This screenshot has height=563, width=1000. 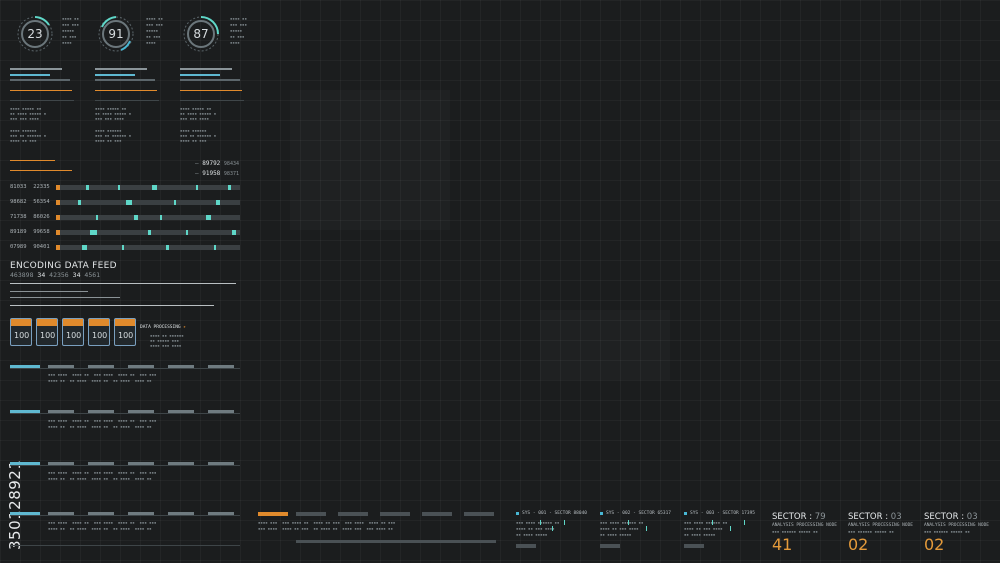 I want to click on sector-title: SECTOR : 79, so click(x=799, y=517).